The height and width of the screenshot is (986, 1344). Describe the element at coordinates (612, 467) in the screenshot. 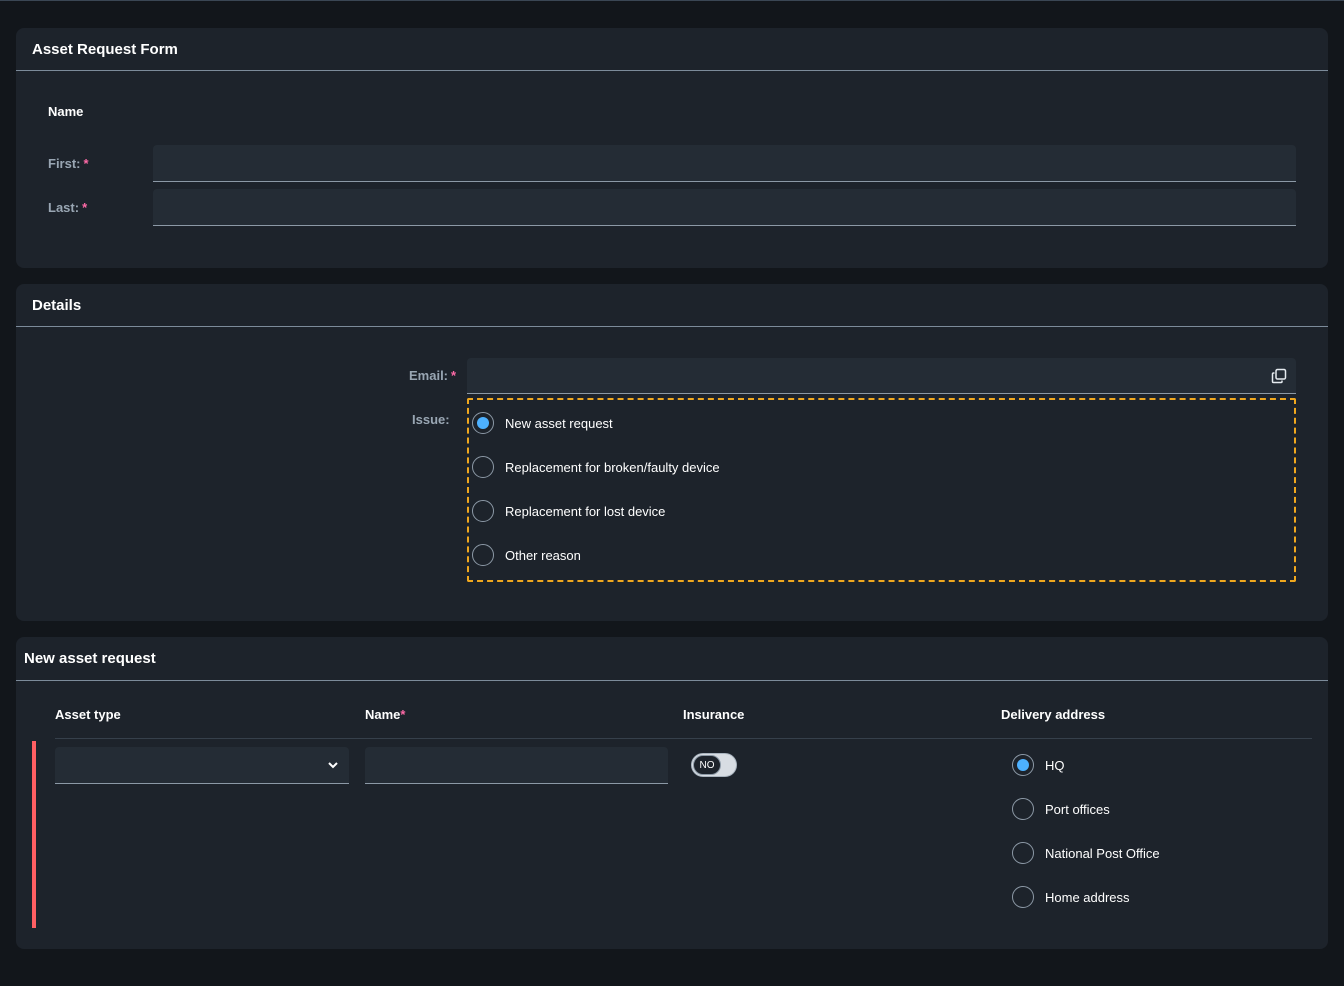

I see `issue-option-label: Replacement for broken/faulty device` at that location.